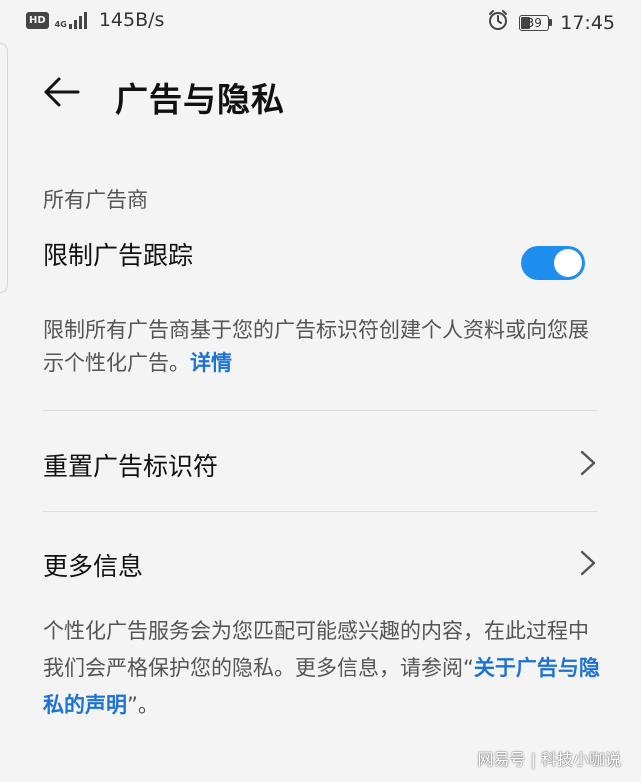 The height and width of the screenshot is (782, 641). I want to click on status-left: HD 4G 145B/s, so click(95, 20).